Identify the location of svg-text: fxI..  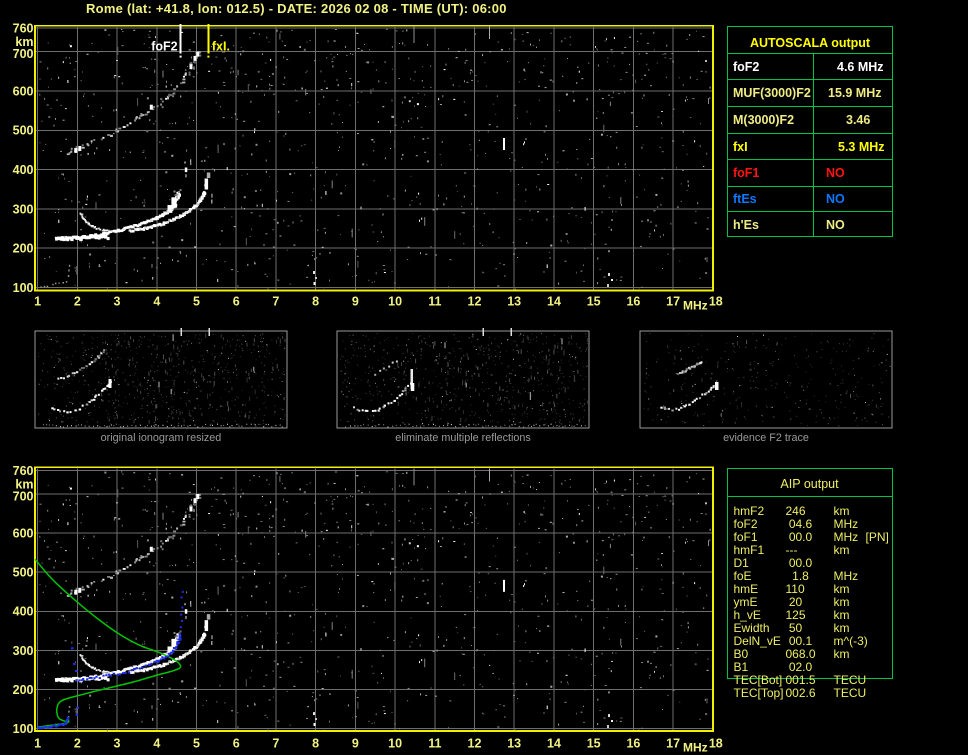
(221, 47).